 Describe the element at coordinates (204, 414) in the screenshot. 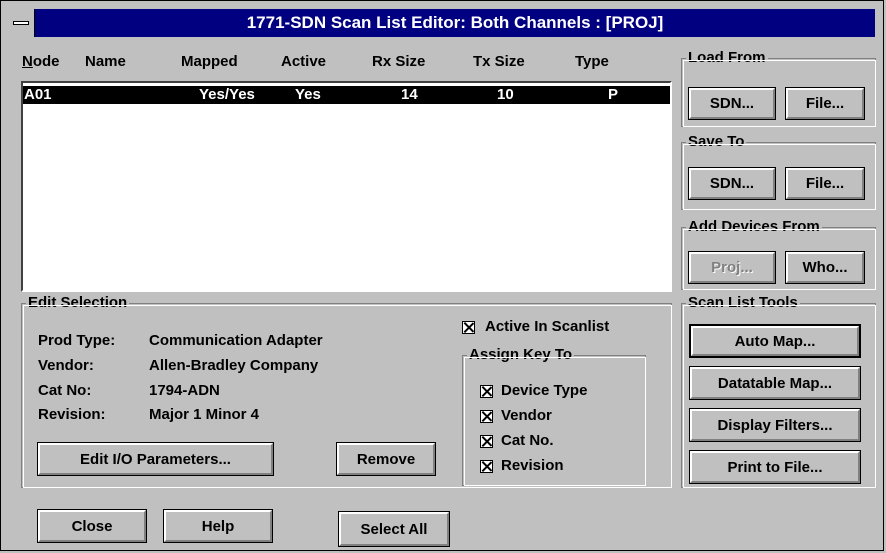

I see `revision-value: Major 1 Minor 4` at that location.